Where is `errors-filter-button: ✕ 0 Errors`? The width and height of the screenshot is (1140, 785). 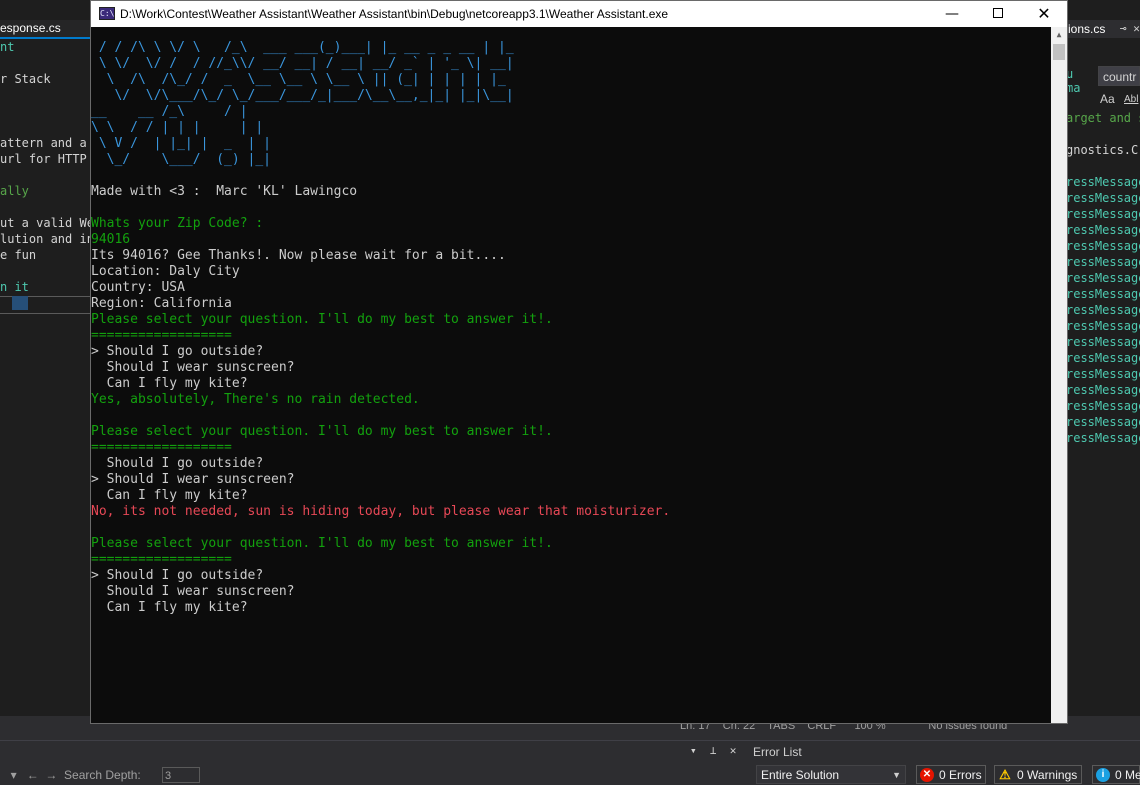 errors-filter-button: ✕ 0 Errors is located at coordinates (951, 774).